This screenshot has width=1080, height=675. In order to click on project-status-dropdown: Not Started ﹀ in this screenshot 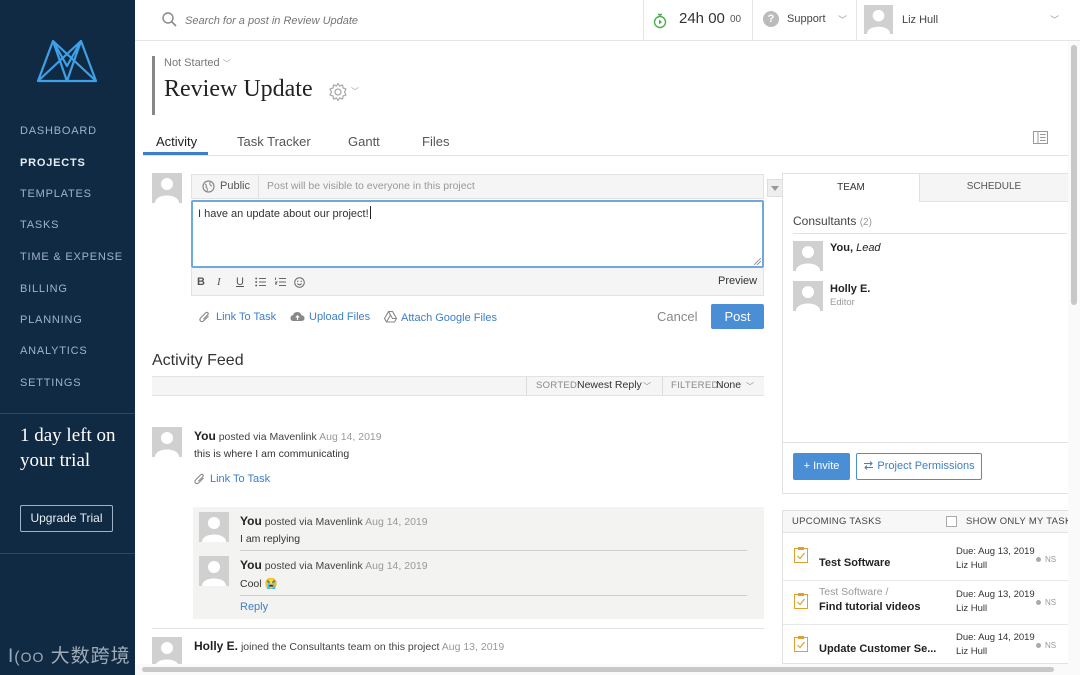, I will do `click(197, 63)`.